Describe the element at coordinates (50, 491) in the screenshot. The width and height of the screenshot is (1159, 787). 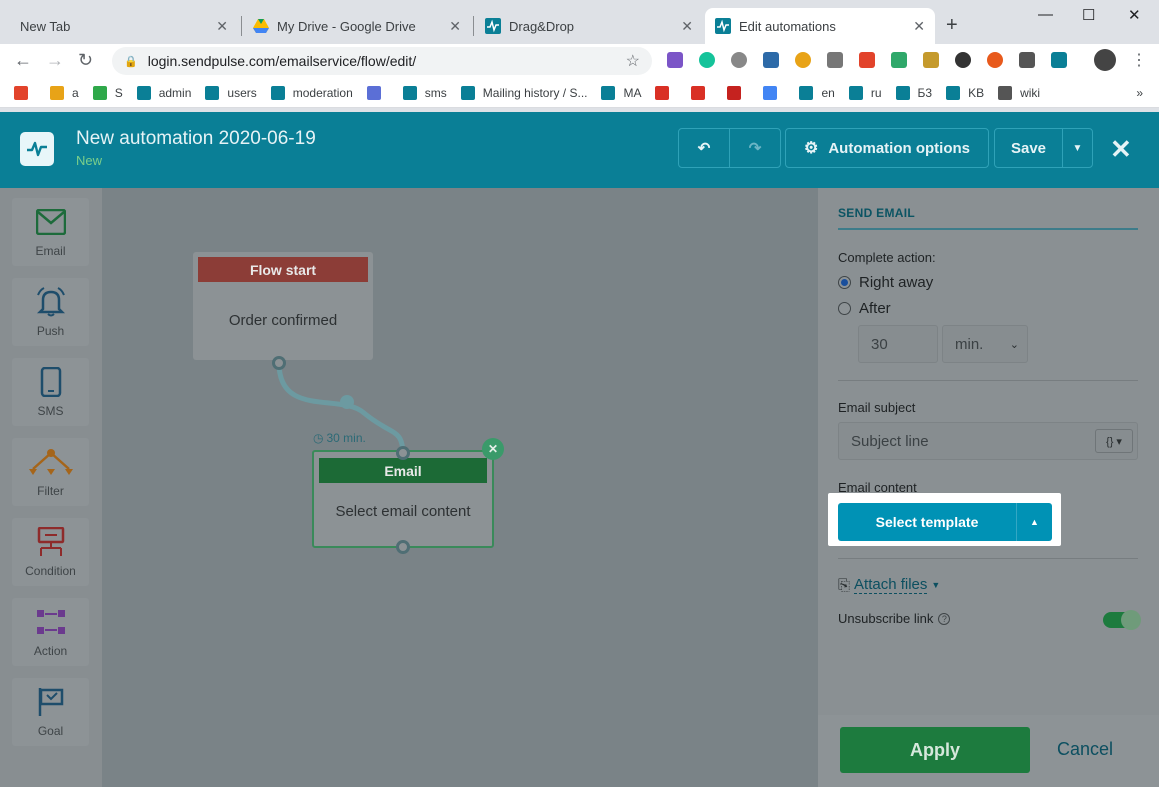
I see `palette-label: Filter` at that location.